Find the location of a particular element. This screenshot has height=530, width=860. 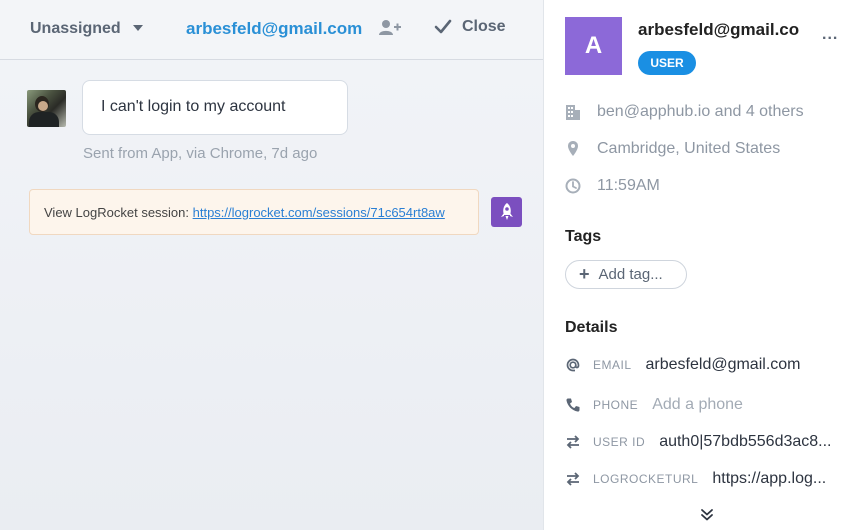

location-pin-icon is located at coordinates (573, 149).